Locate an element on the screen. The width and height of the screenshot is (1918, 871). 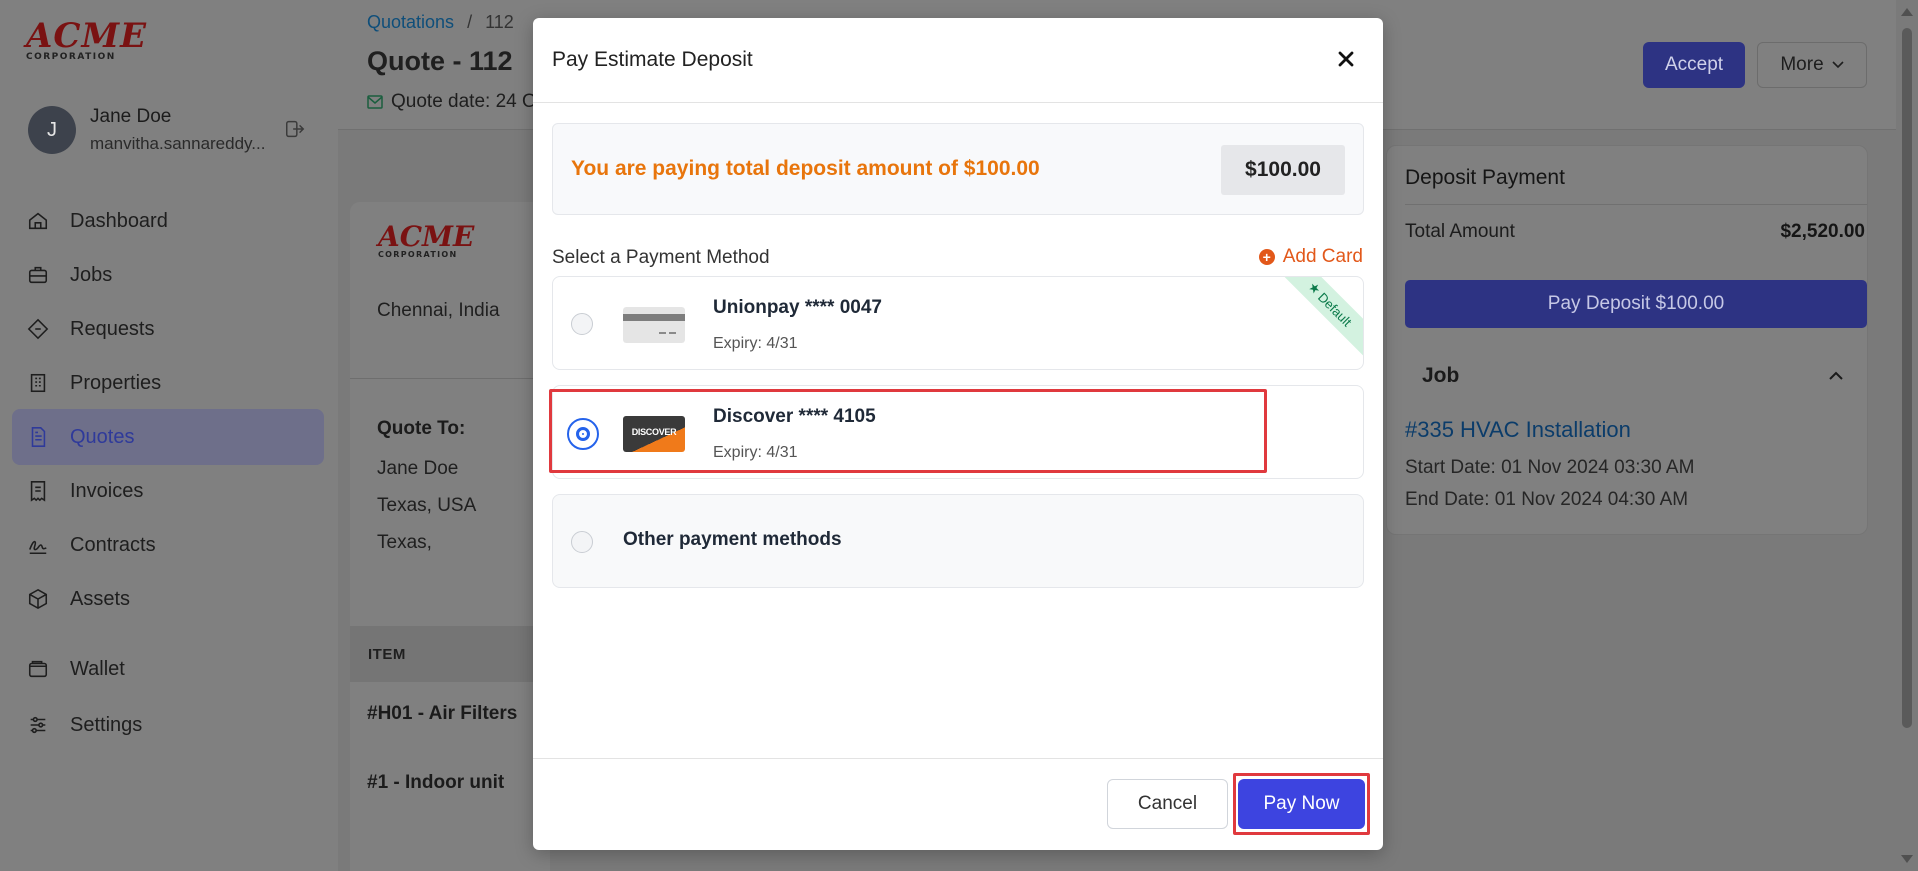
building-icon is located at coordinates (38, 383).